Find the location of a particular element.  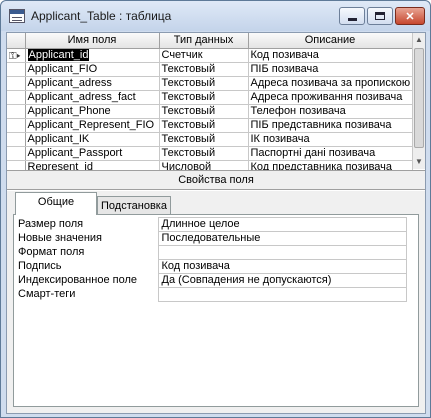

column-header-data-type: Тип данных is located at coordinates (204, 41).